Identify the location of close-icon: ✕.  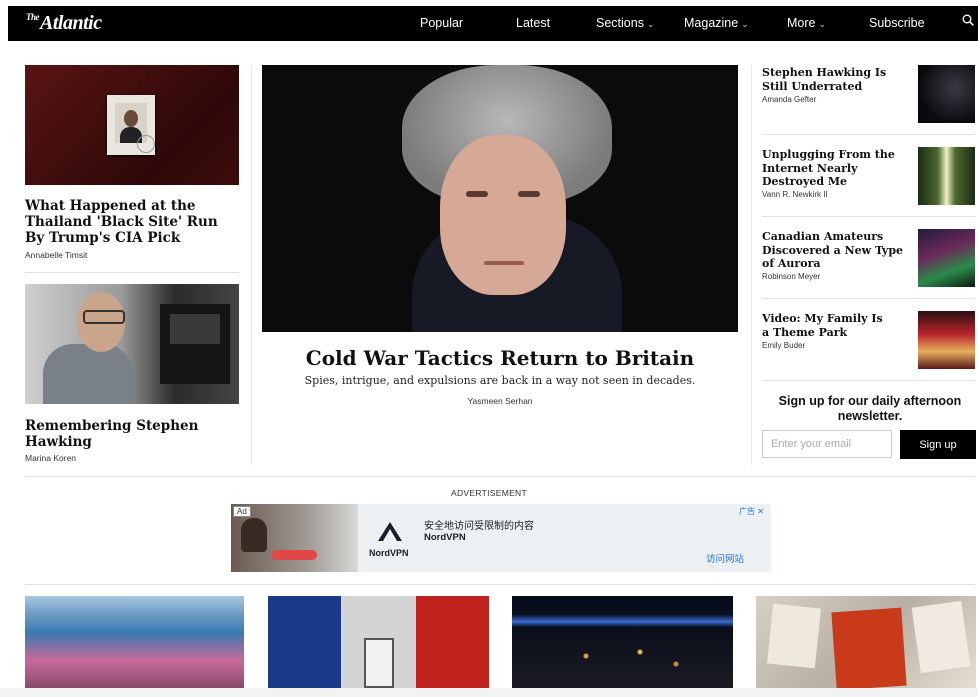
(759, 511).